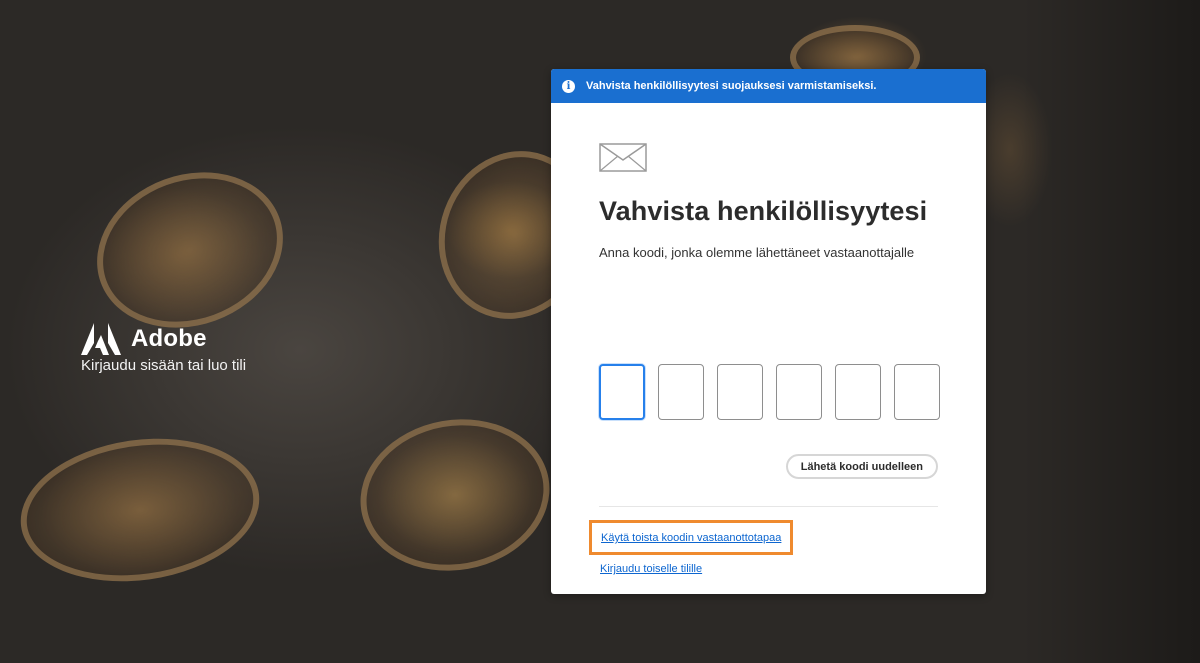  I want to click on adobe-logo-icon, so click(101, 339).